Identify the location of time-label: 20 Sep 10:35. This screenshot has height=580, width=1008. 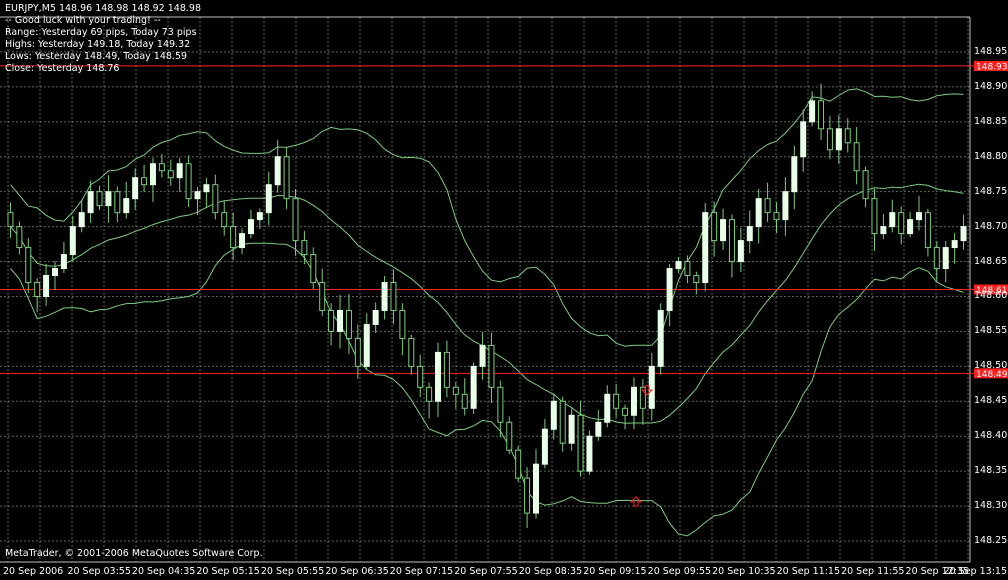
(744, 571).